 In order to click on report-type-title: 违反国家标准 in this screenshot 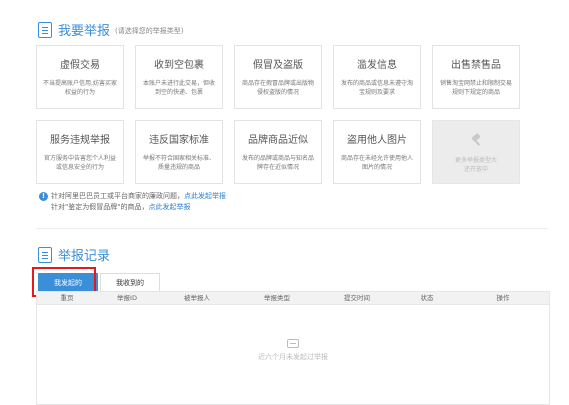, I will do `click(179, 140)`.